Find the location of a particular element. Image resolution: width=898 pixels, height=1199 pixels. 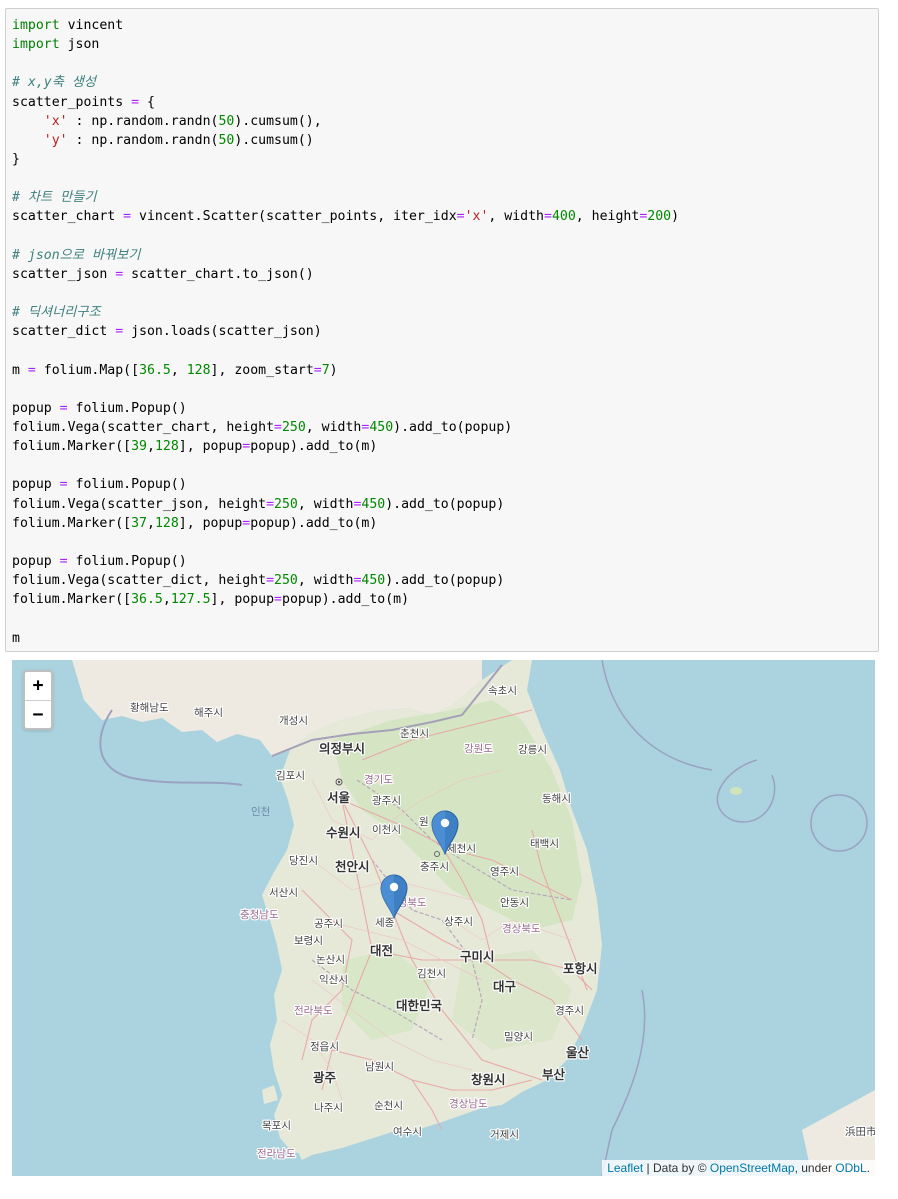

code-line: import json is located at coordinates (56, 45).